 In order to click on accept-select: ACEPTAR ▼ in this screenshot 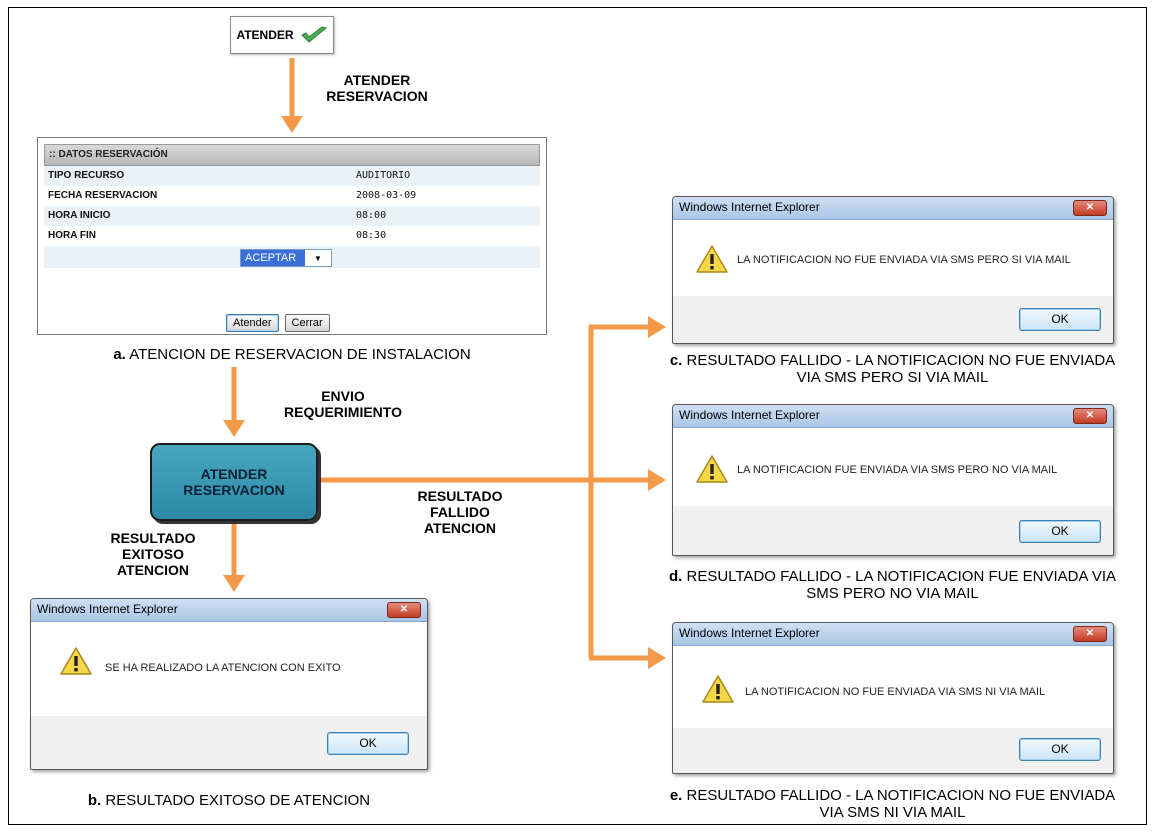, I will do `click(286, 258)`.